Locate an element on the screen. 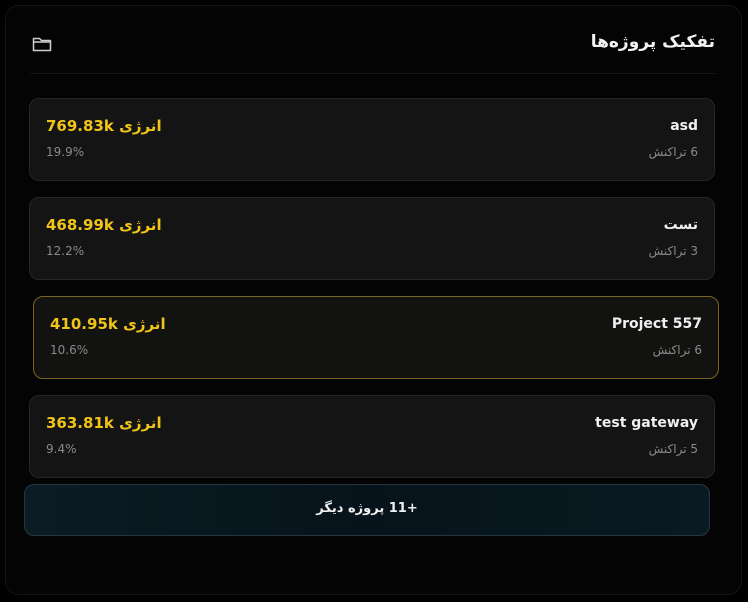 The image size is (748, 602). project-percent: 19.9% is located at coordinates (65, 152).